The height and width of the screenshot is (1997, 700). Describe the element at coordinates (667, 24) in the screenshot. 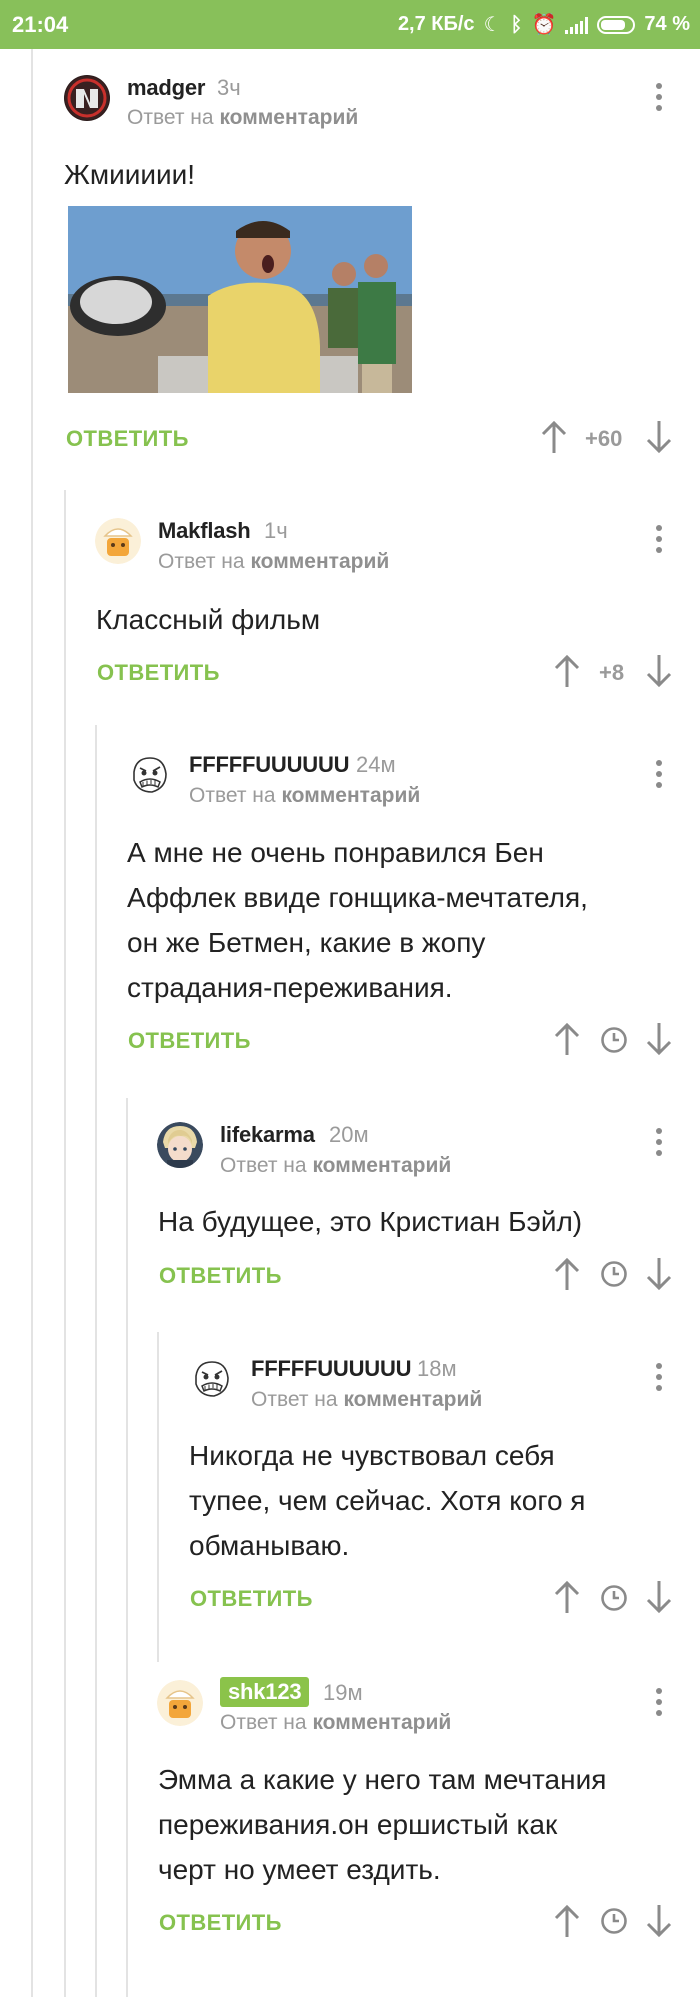

I see `battery-level: 74 %` at that location.